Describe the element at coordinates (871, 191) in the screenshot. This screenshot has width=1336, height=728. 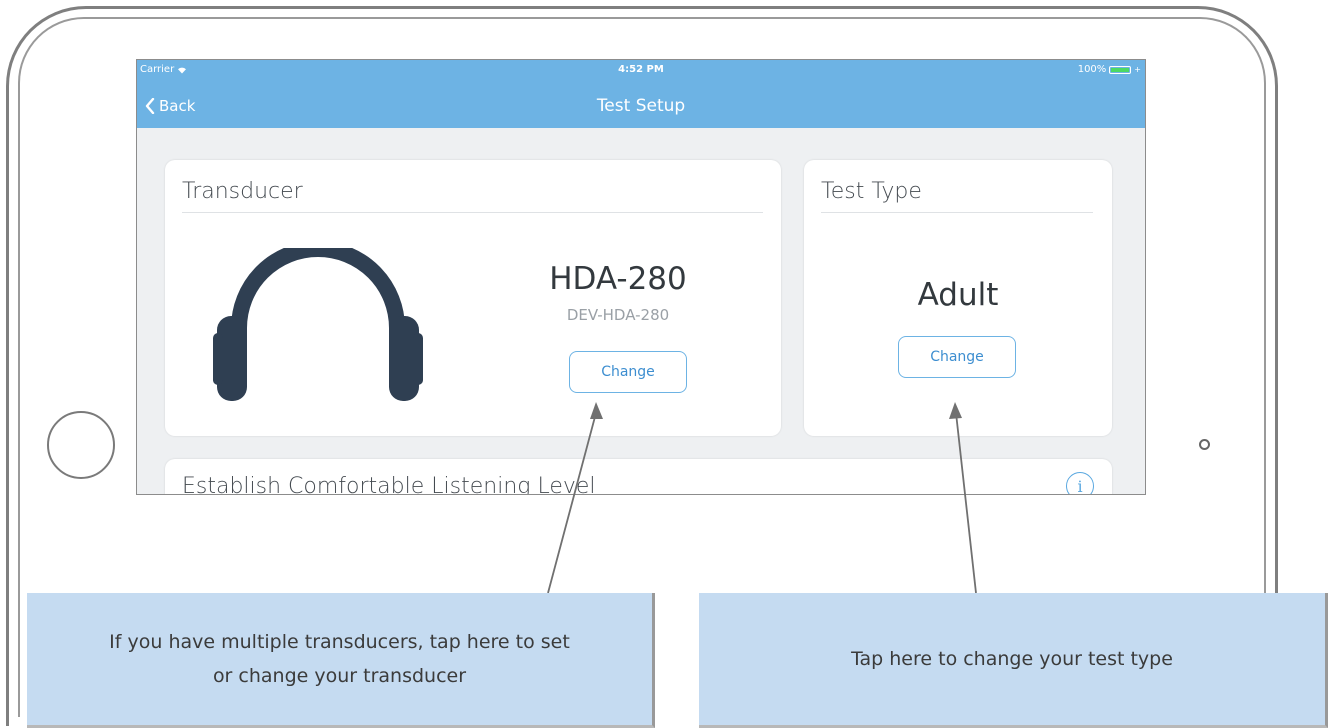
I see `test-type-card-title: Test Type` at that location.